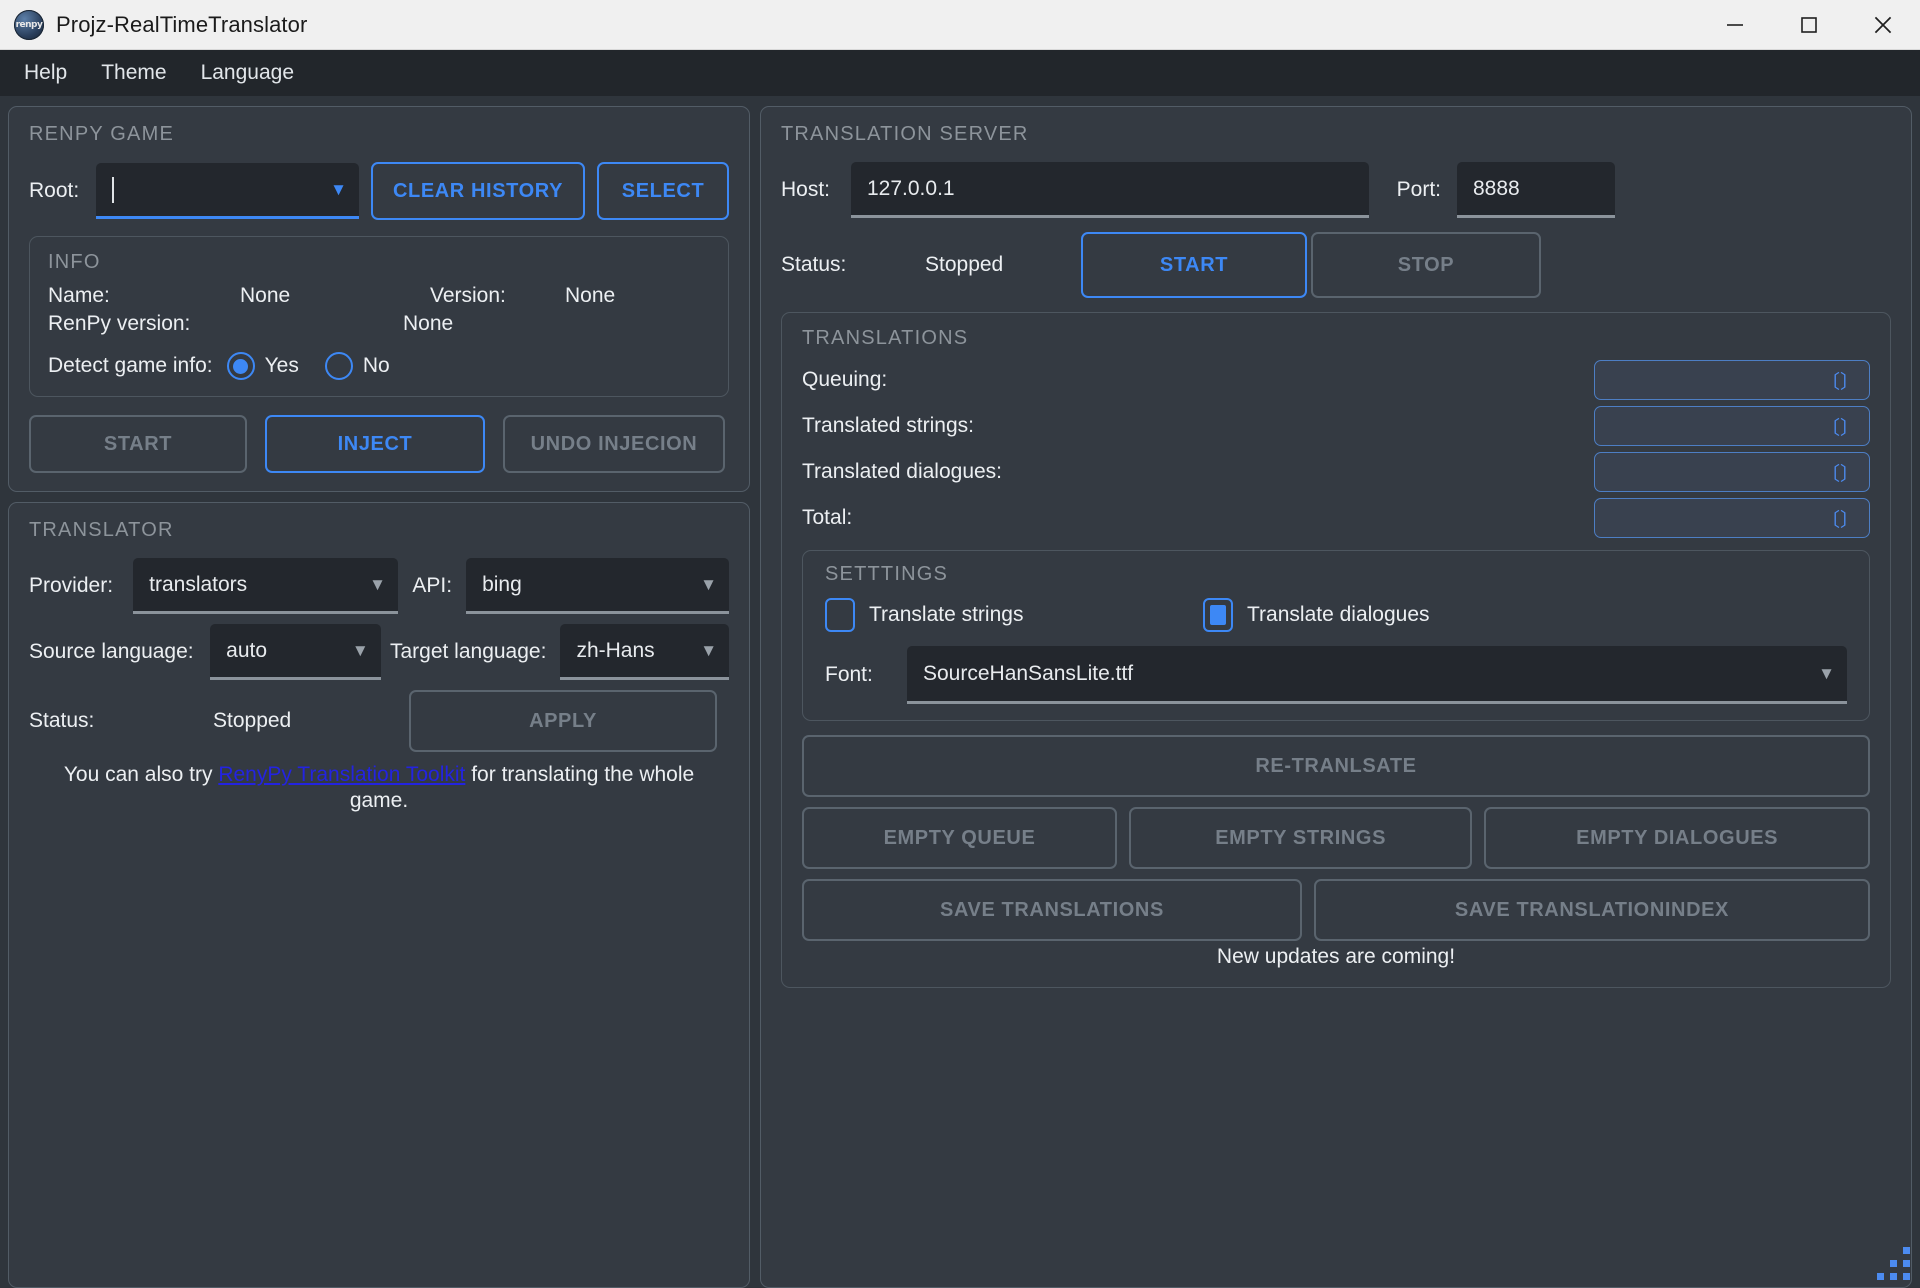  Describe the element at coordinates (1677, 838) in the screenshot. I see `empty-dialogues-button: EMPTY DIALOGUES` at that location.